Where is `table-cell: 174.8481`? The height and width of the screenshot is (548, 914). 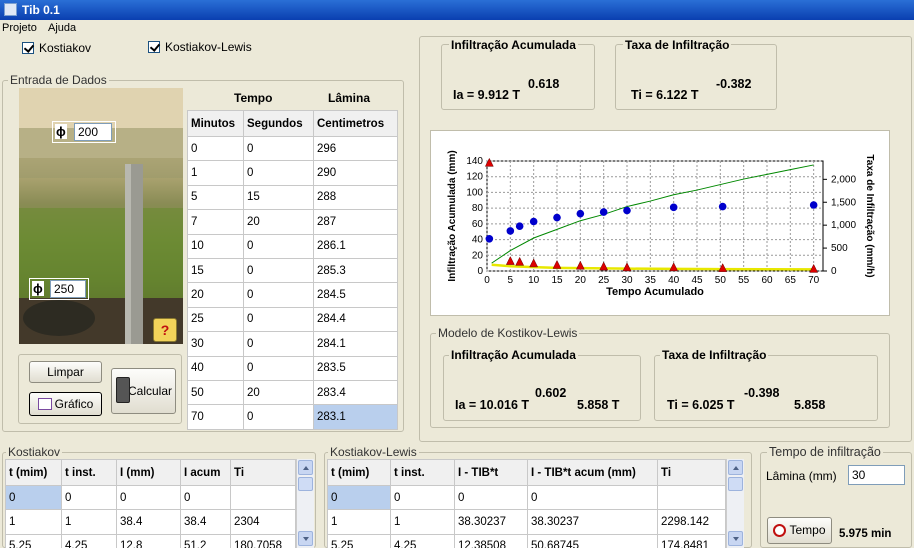
table-cell: 174.8481 is located at coordinates (691, 540).